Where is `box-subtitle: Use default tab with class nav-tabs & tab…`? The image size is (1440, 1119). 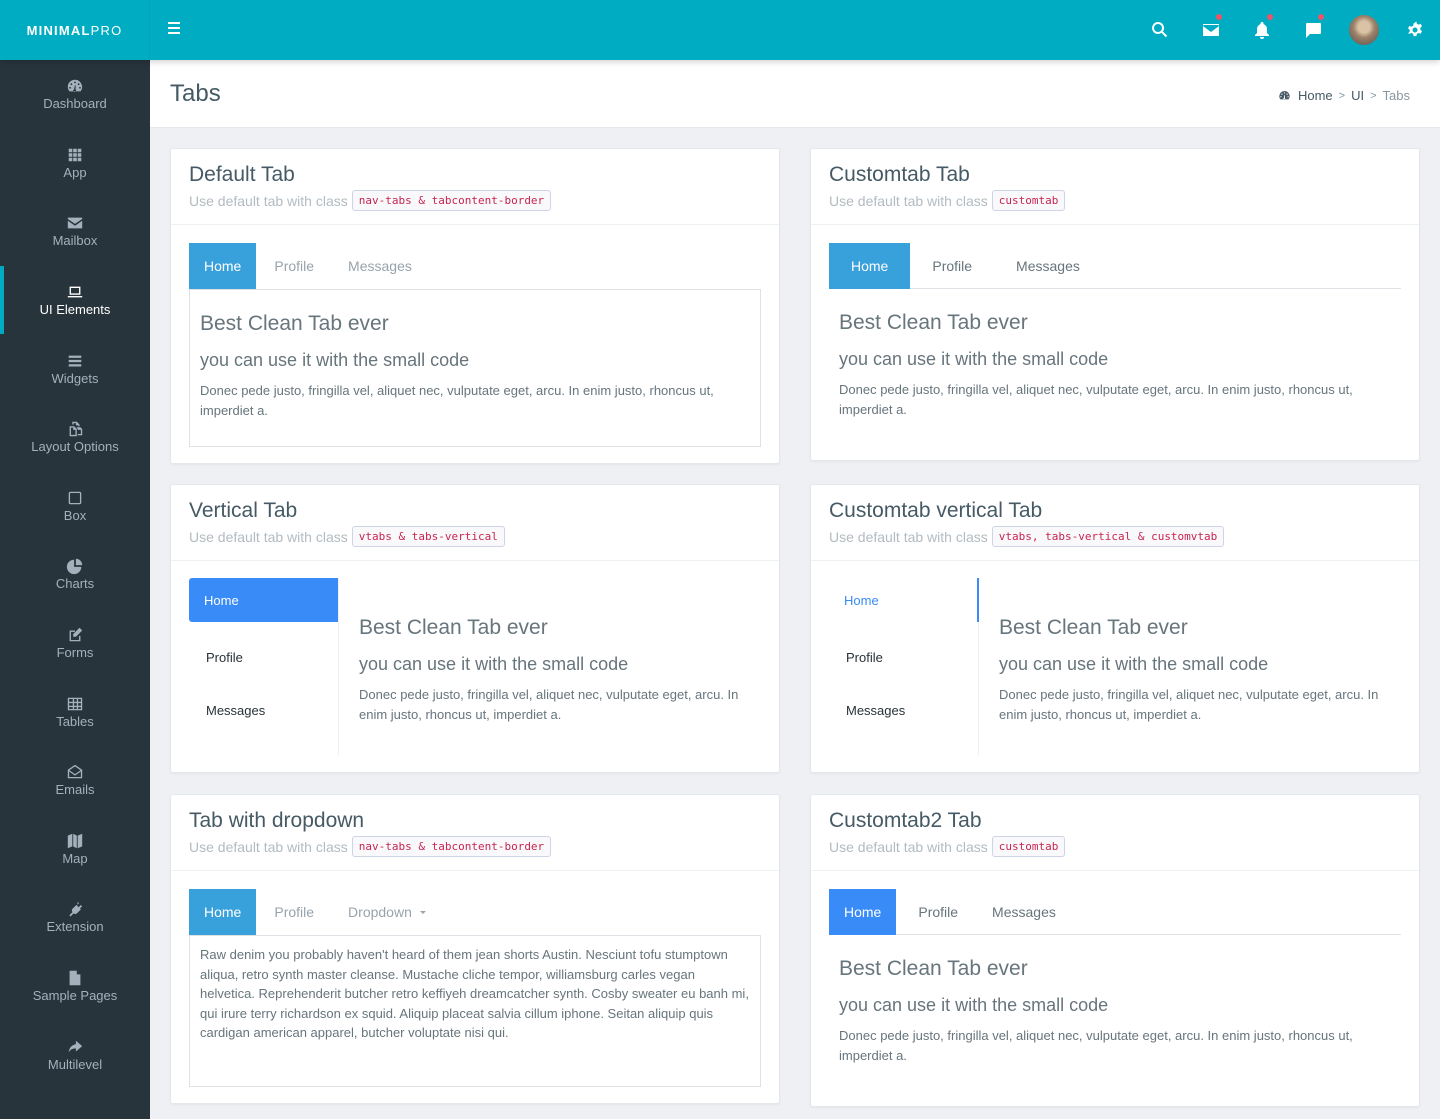 box-subtitle: Use default tab with class nav-tabs & tab… is located at coordinates (475, 846).